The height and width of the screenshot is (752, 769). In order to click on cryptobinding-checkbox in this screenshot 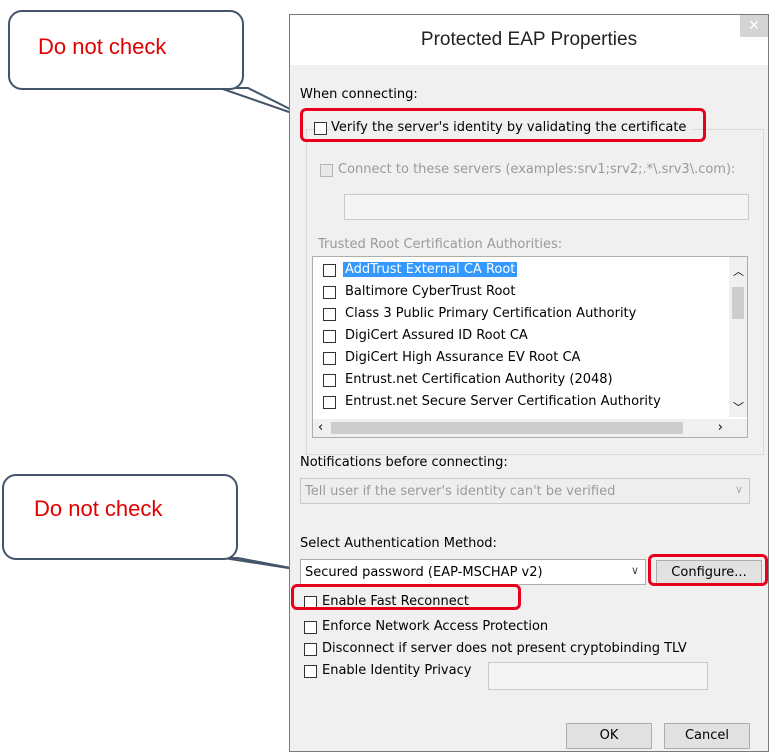, I will do `click(310, 649)`.